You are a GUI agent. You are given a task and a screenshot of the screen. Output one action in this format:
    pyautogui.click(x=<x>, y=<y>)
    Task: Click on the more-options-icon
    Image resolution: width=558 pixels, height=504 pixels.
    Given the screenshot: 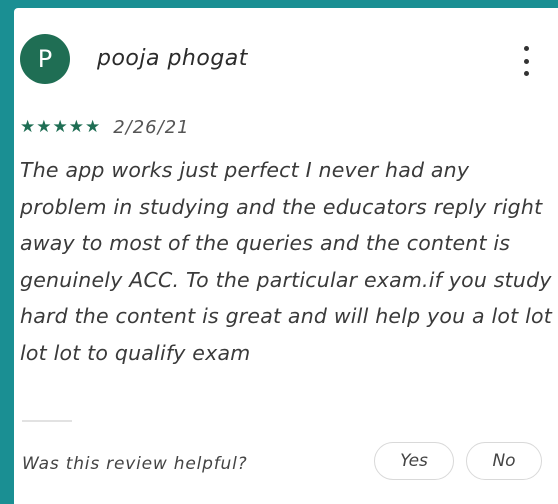 What is the action you would take?
    pyautogui.click(x=526, y=61)
    